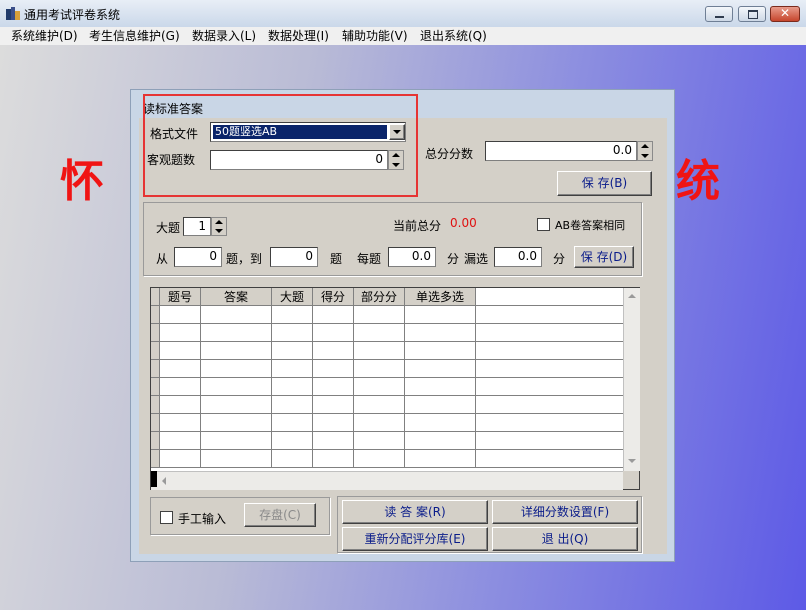  Describe the element at coordinates (375, 36) in the screenshot. I see `menu-auxiliary: 辅助功能(V)` at that location.